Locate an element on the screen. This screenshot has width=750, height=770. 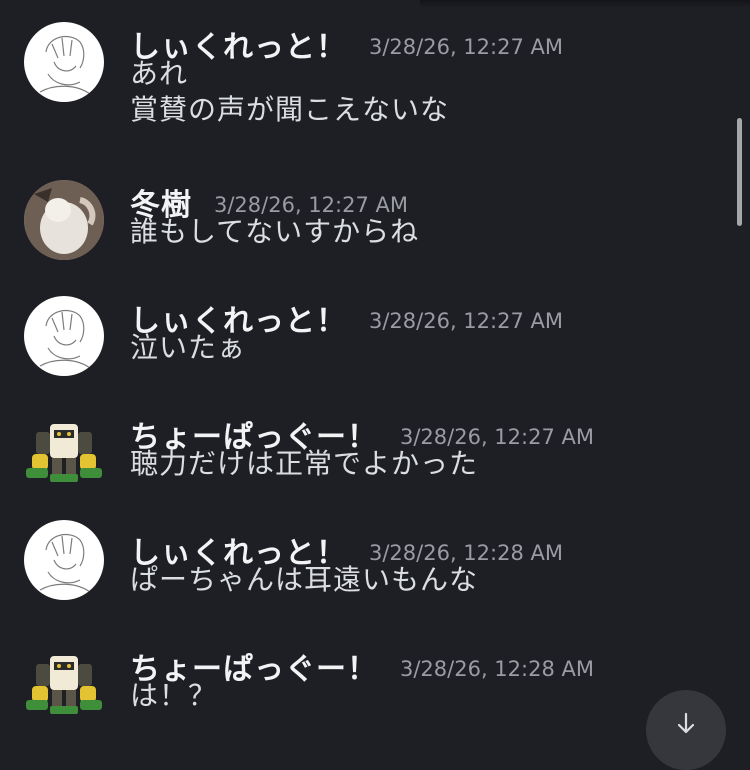
scrollbar-thumb is located at coordinates (739, 172).